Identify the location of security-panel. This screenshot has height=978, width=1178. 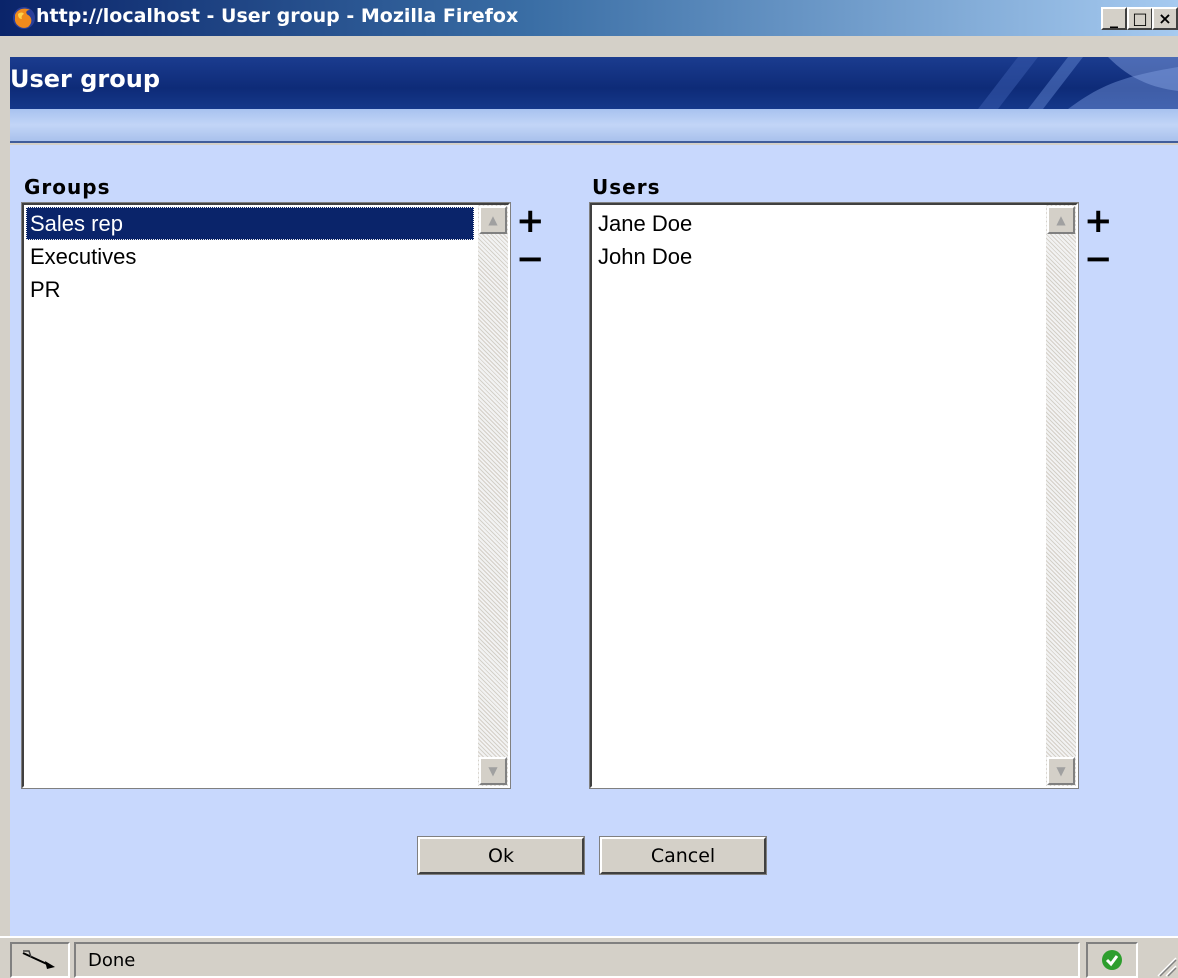
(1112, 960).